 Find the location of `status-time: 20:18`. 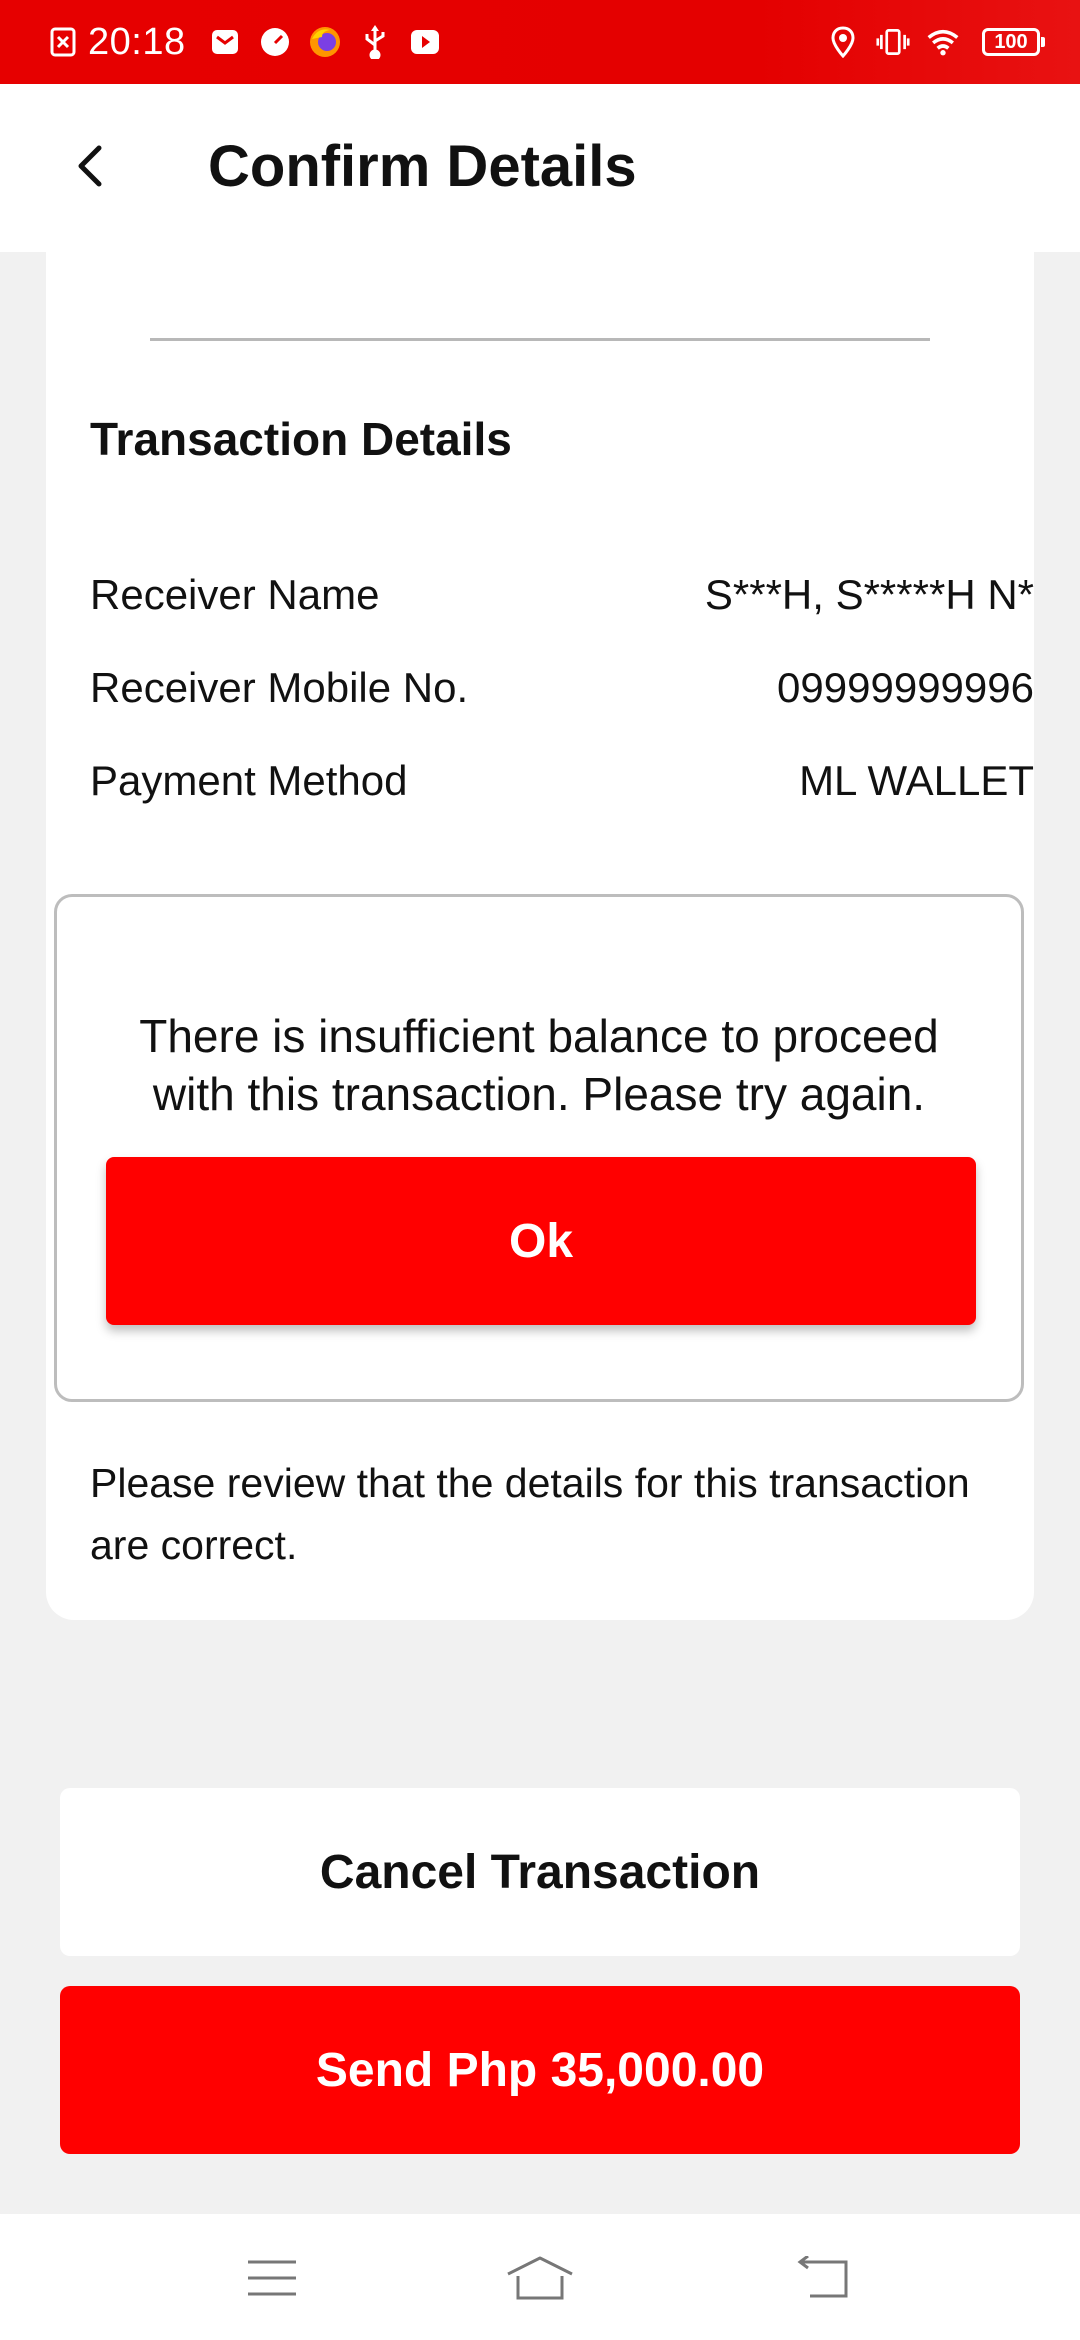

status-time: 20:18 is located at coordinates (137, 41).